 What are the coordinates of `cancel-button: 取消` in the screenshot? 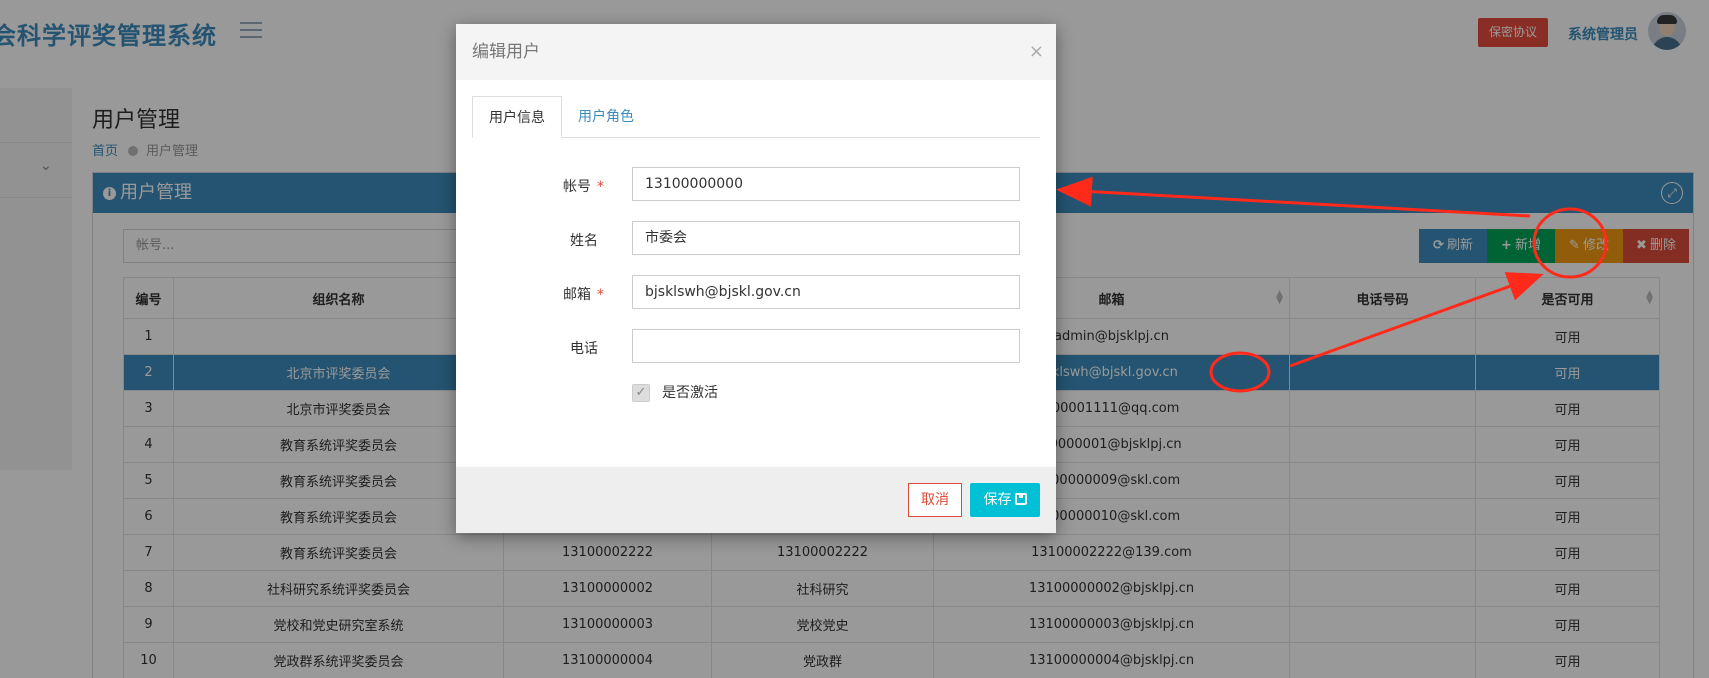 It's located at (935, 500).